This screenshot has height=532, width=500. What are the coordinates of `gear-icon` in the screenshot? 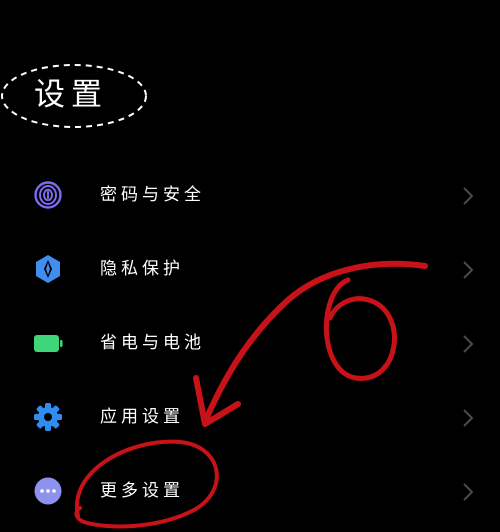 It's located at (48, 417).